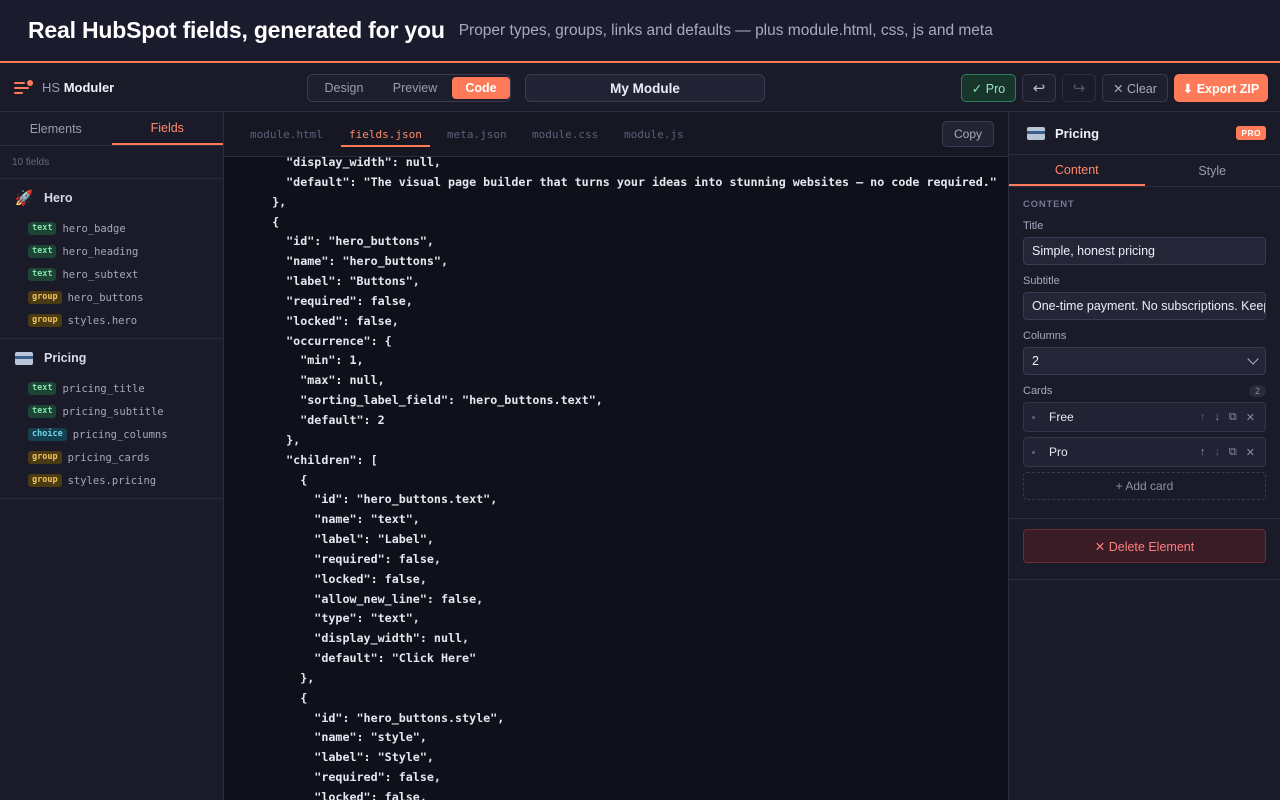 The width and height of the screenshot is (1280, 800). Describe the element at coordinates (1077, 133) in the screenshot. I see `element-name: Pricing` at that location.